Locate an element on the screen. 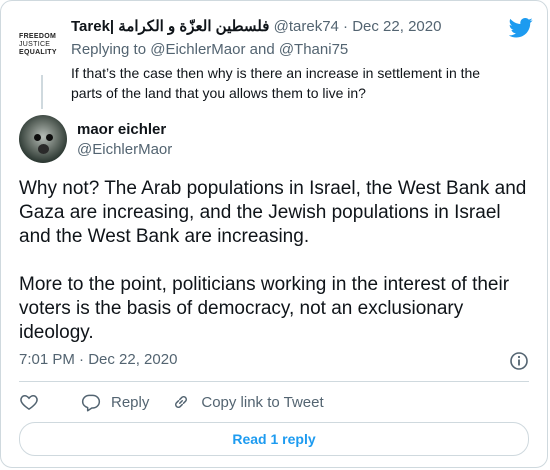  reply-button: Reply is located at coordinates (115, 402).